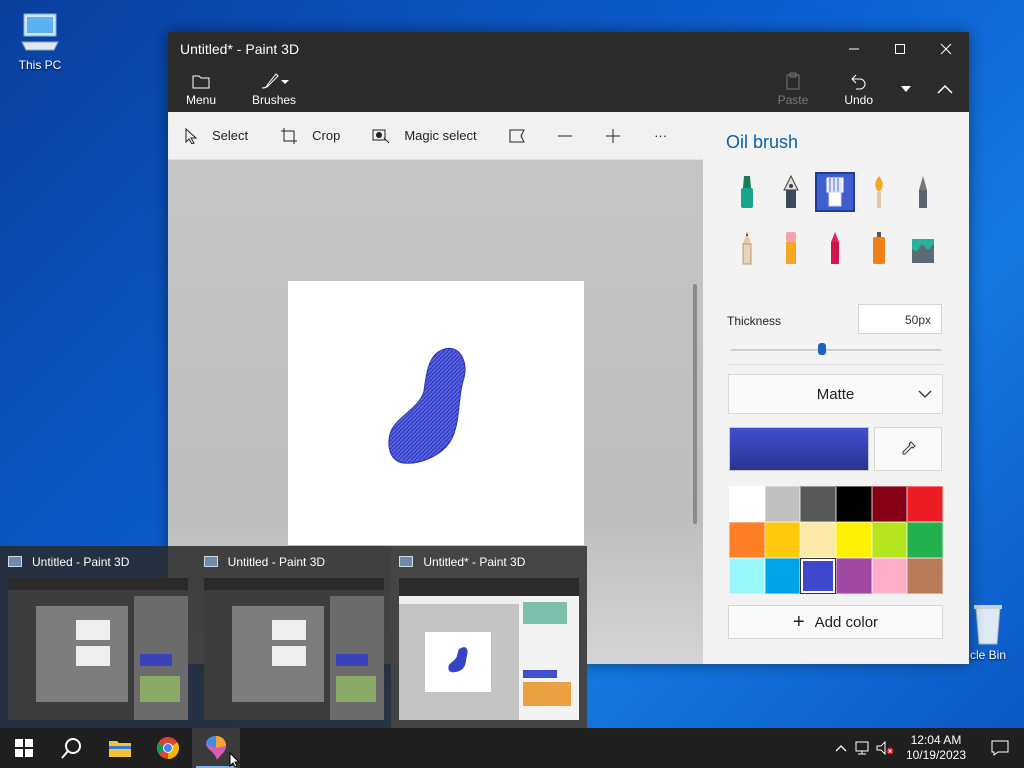 This screenshot has height=768, width=1024. I want to click on thickness-slider-knob, so click(822, 349).